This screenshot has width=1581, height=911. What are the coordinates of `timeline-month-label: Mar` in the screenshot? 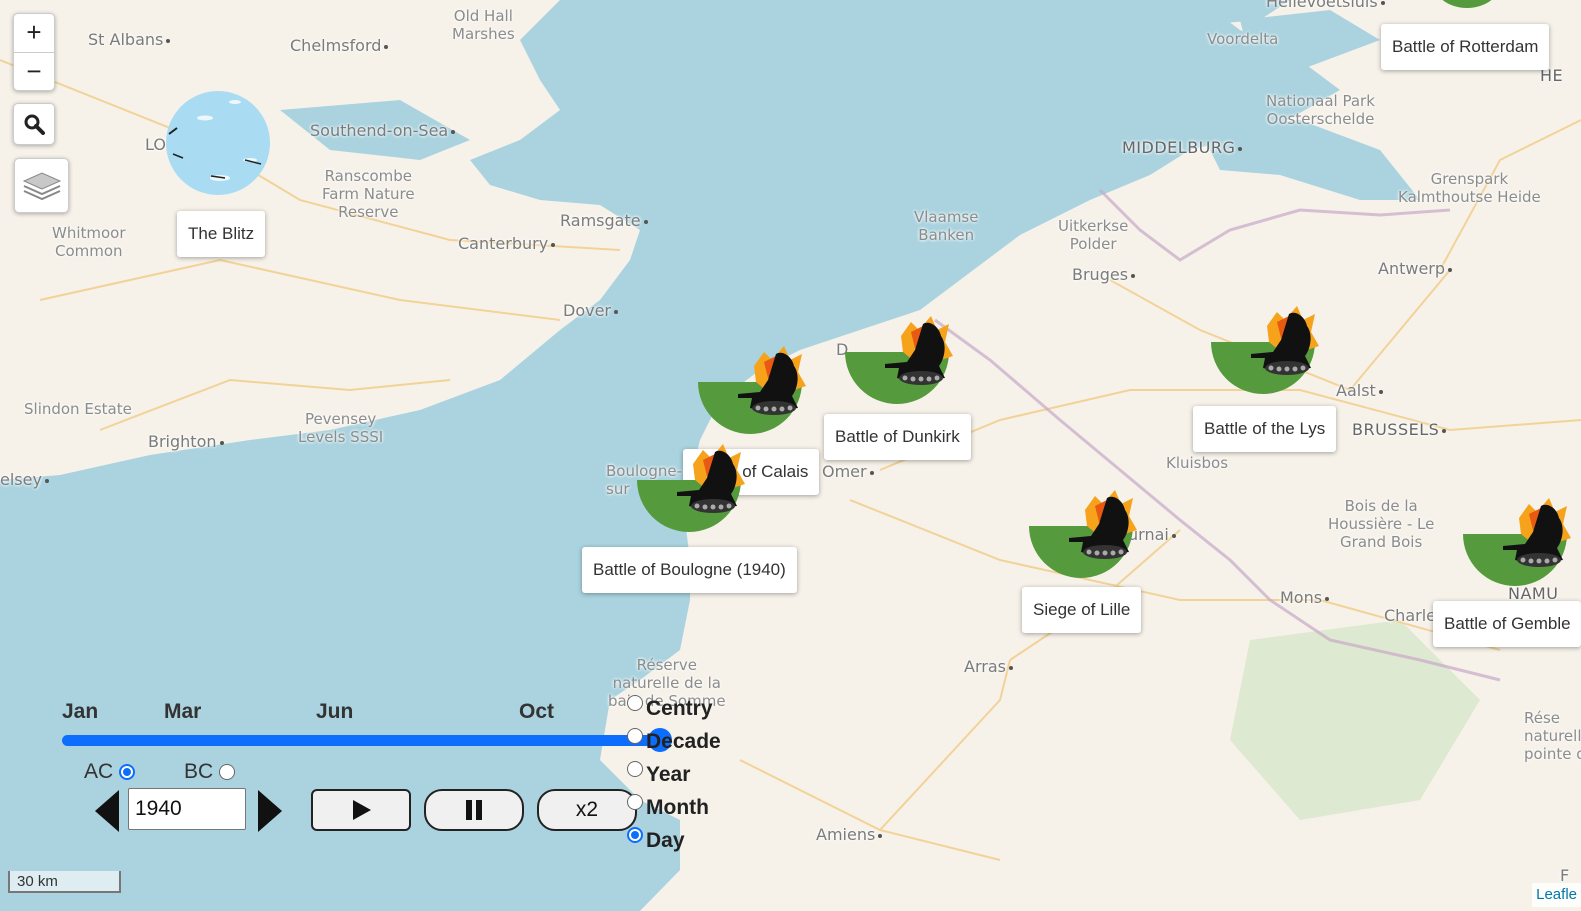 It's located at (183, 711).